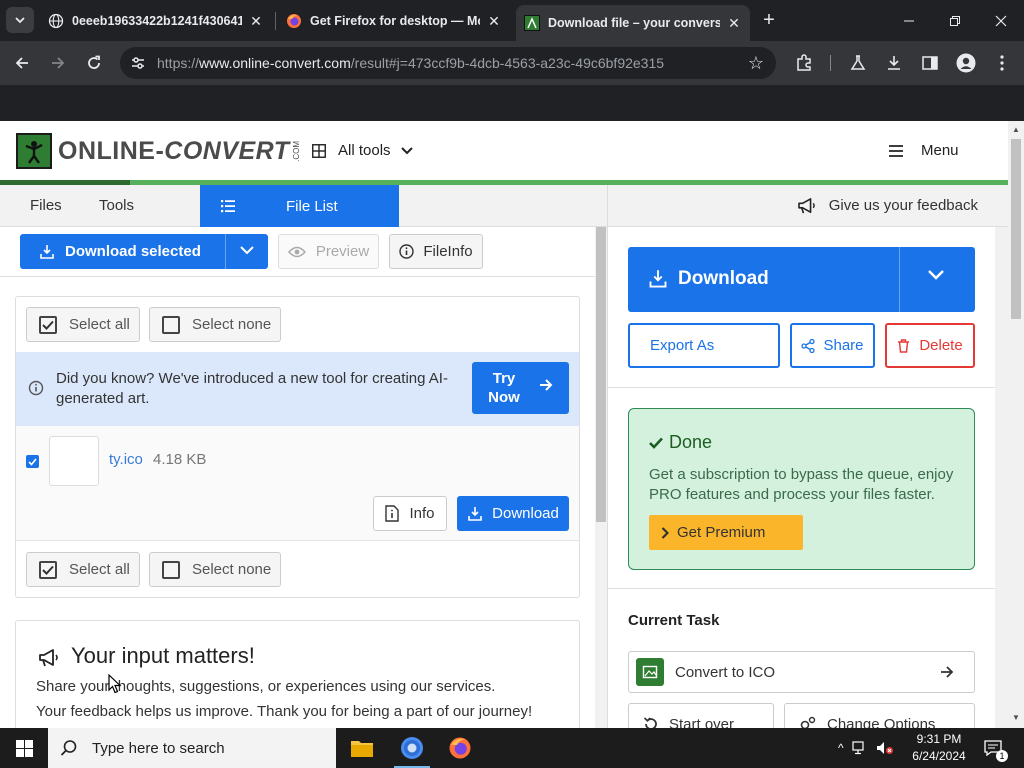 The width and height of the screenshot is (1024, 768). I want to click on profile-button, so click(966, 63).